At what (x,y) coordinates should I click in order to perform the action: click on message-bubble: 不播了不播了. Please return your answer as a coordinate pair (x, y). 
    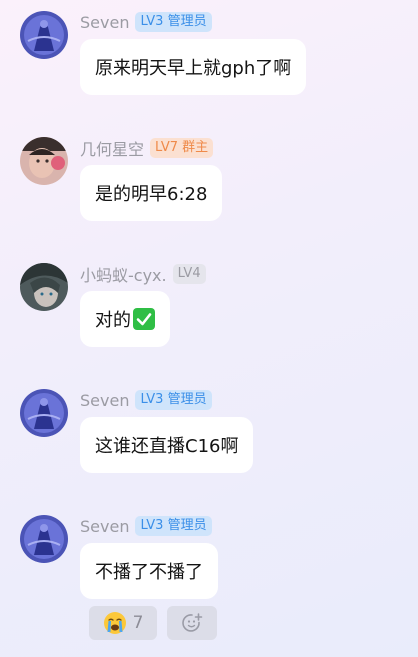
    Looking at the image, I should click on (149, 571).